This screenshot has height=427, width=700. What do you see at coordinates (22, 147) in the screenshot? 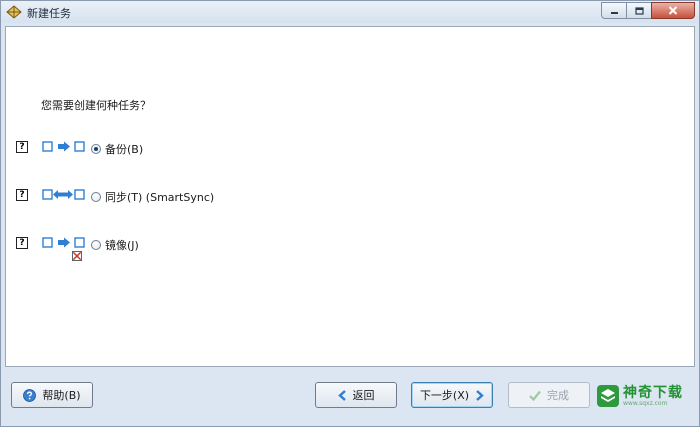
I see `help-backup-icon: ?` at bounding box center [22, 147].